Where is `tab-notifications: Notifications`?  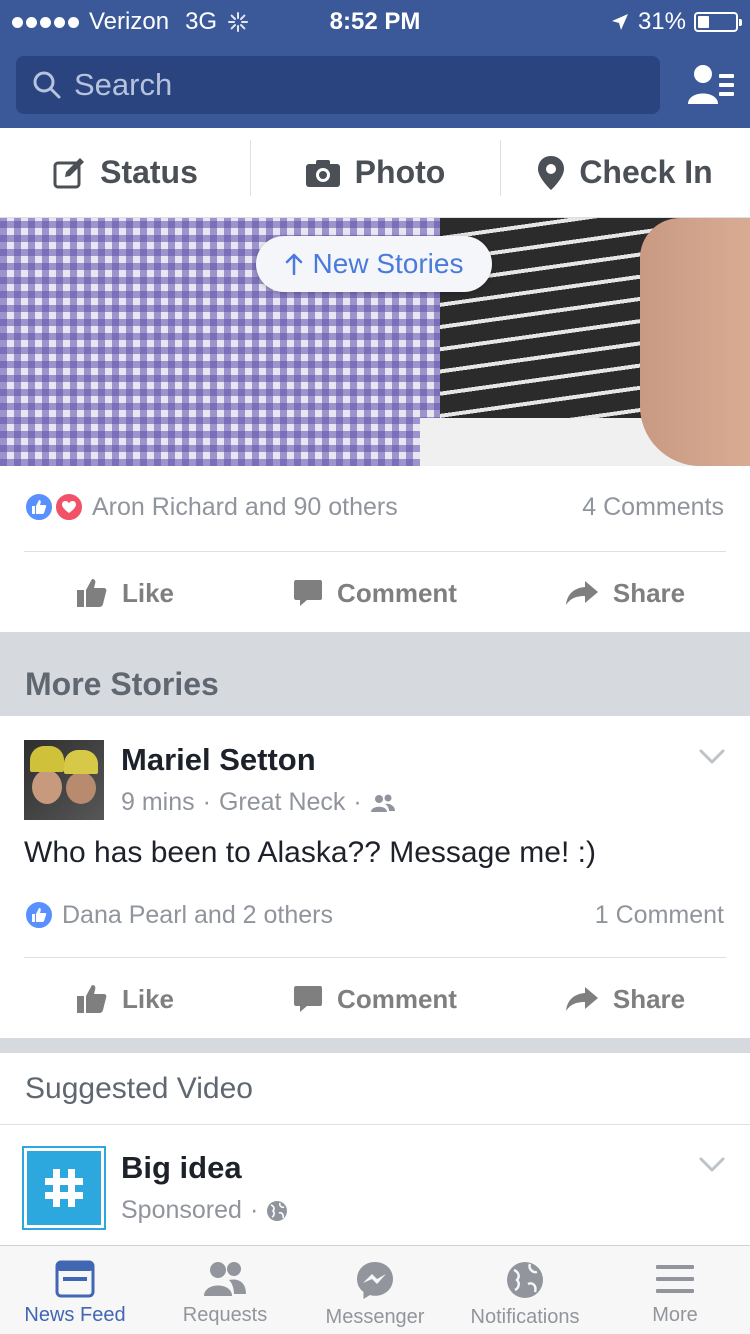
tab-notifications: Notifications is located at coordinates (525, 1290).